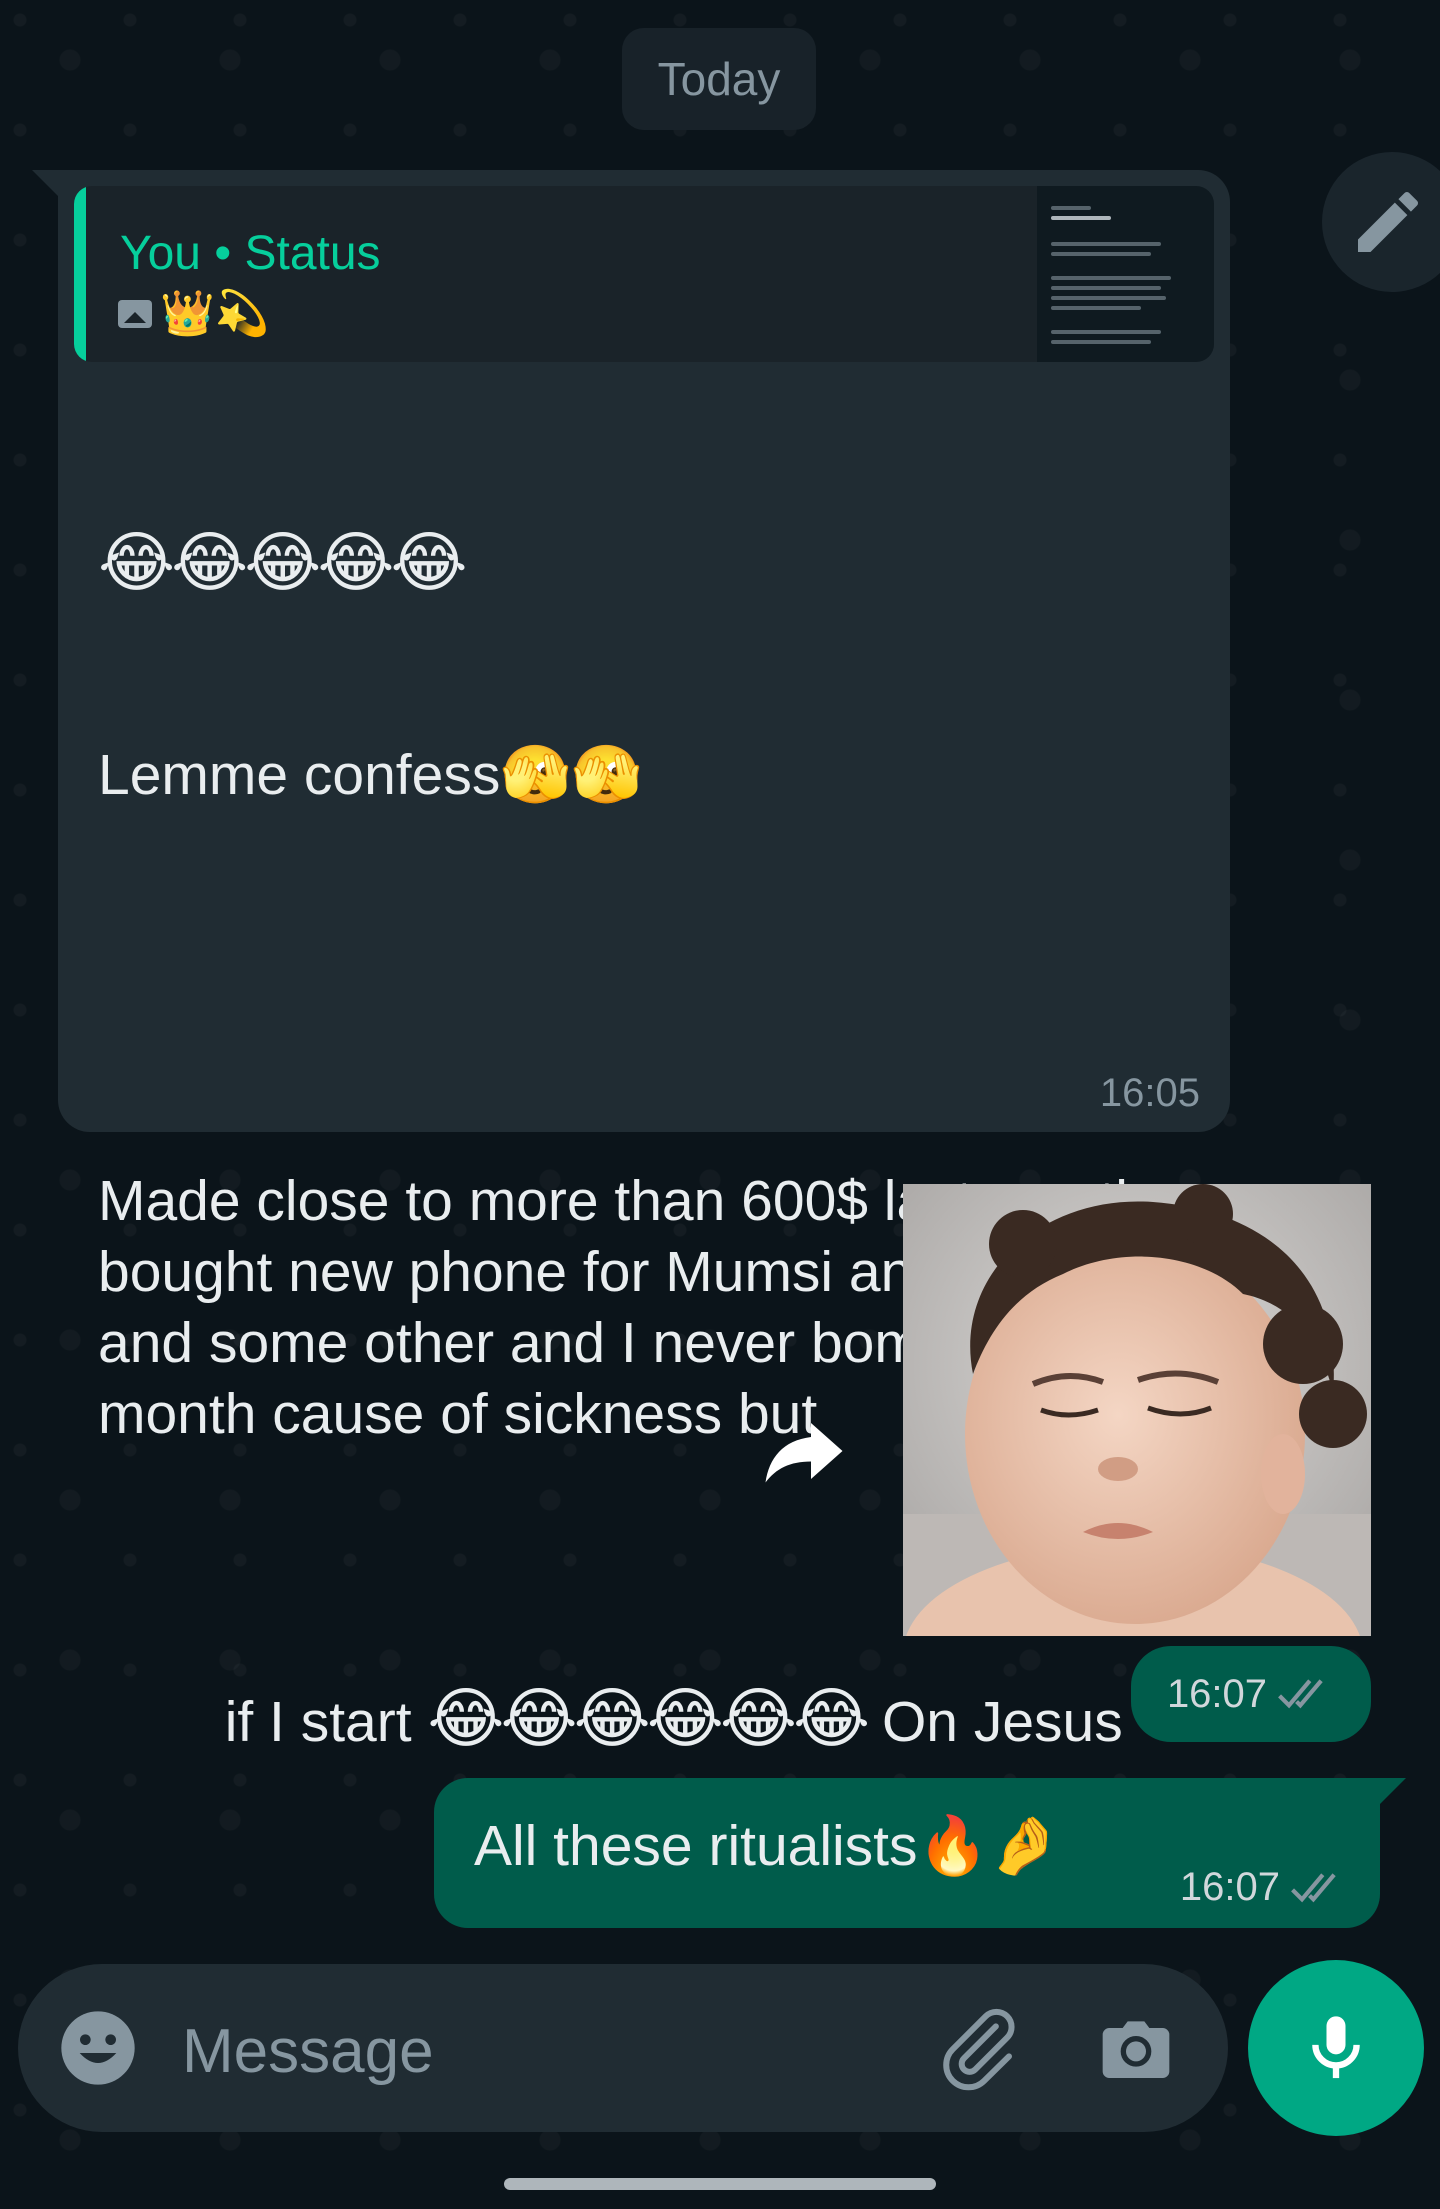  Describe the element at coordinates (644, 274) in the screenshot. I see `status-reply-quote: You • Status 👑💫` at that location.